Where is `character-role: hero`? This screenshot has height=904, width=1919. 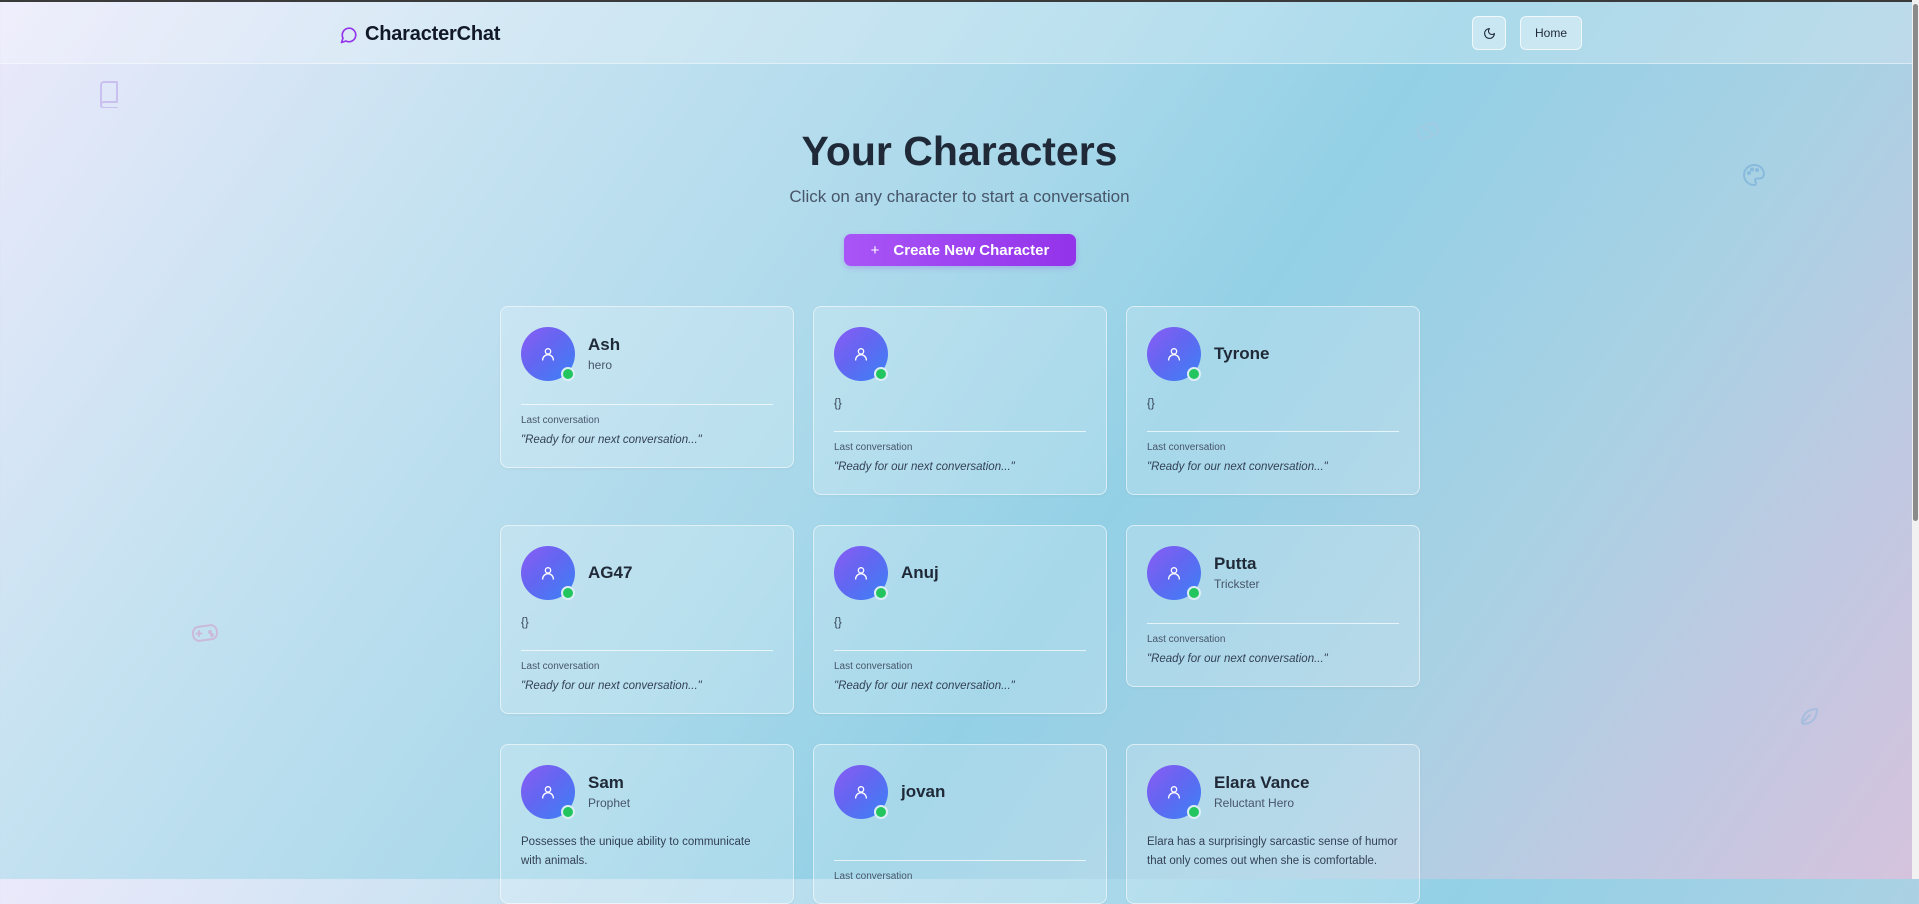
character-role: hero is located at coordinates (600, 365).